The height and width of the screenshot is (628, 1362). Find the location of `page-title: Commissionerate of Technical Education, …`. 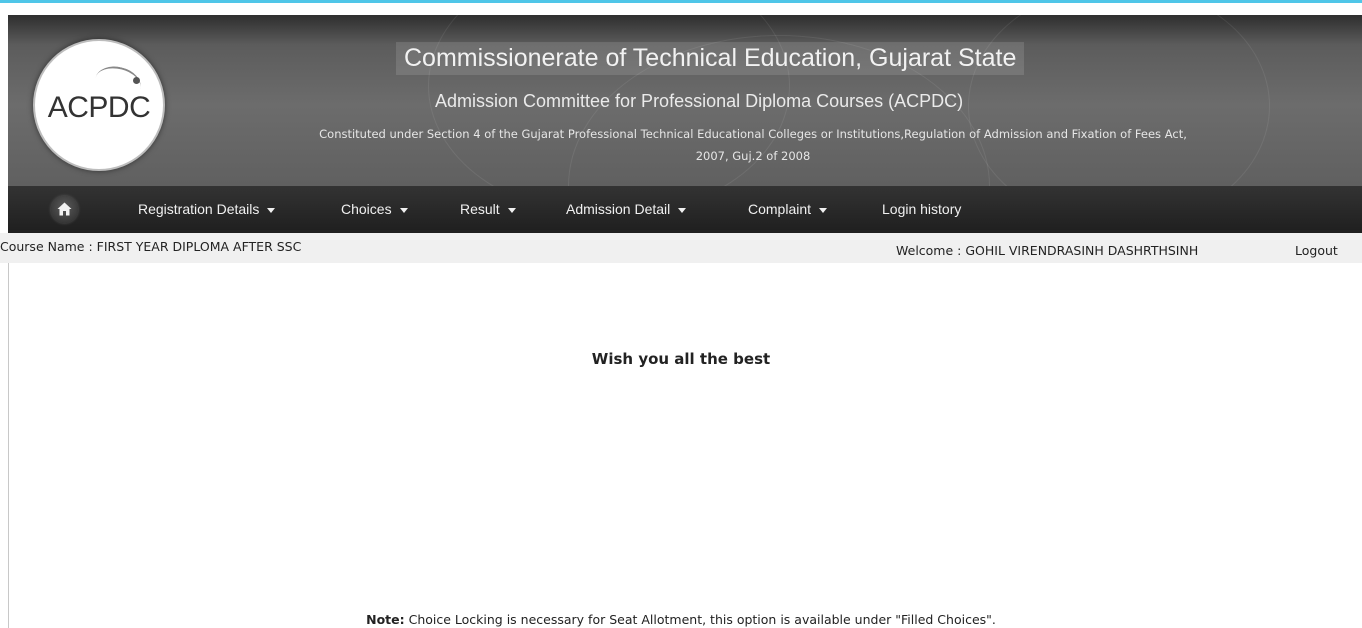

page-title: Commissionerate of Technical Education, … is located at coordinates (710, 58).